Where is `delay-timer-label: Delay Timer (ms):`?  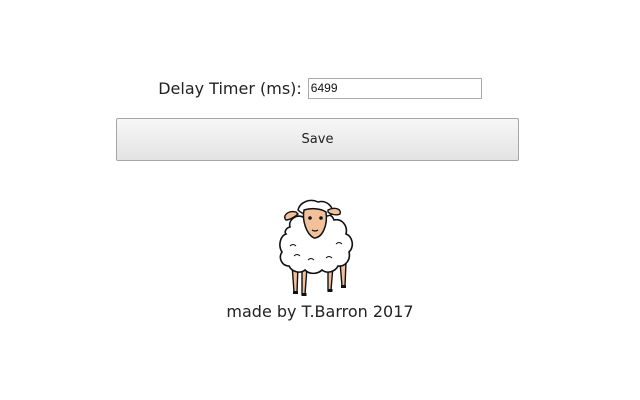
delay-timer-label: Delay Timer (ms): is located at coordinates (230, 88).